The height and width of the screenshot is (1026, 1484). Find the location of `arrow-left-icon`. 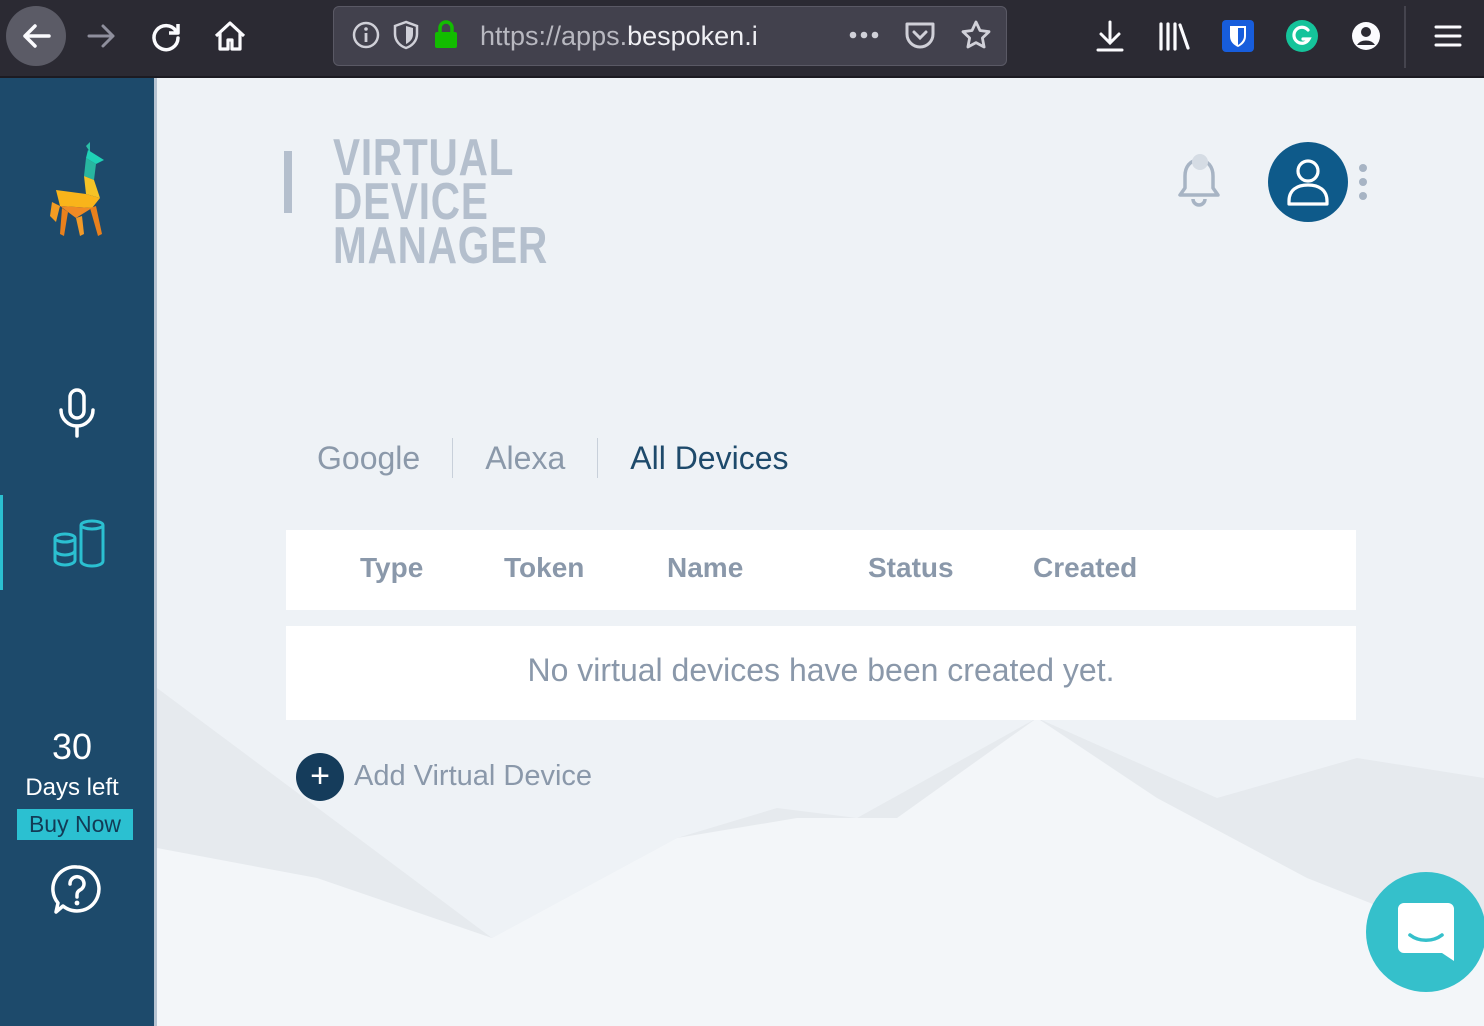

arrow-left-icon is located at coordinates (37, 36).